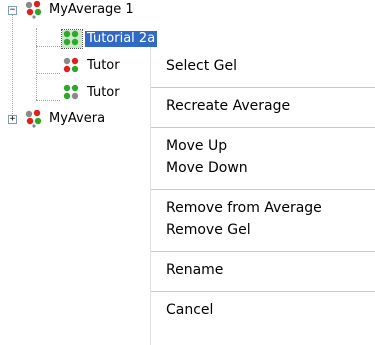 Image resolution: width=375 pixels, height=345 pixels. Describe the element at coordinates (263, 106) in the screenshot. I see `menu-item-recreate-average: Recreate Average` at that location.